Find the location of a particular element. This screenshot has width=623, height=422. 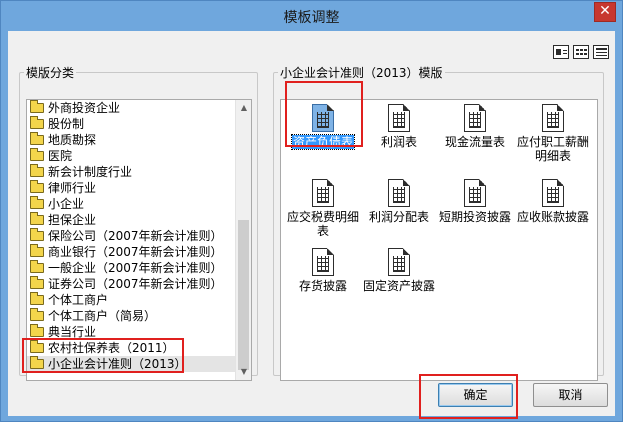

template-item: 应交税费明细表 is located at coordinates (323, 208).